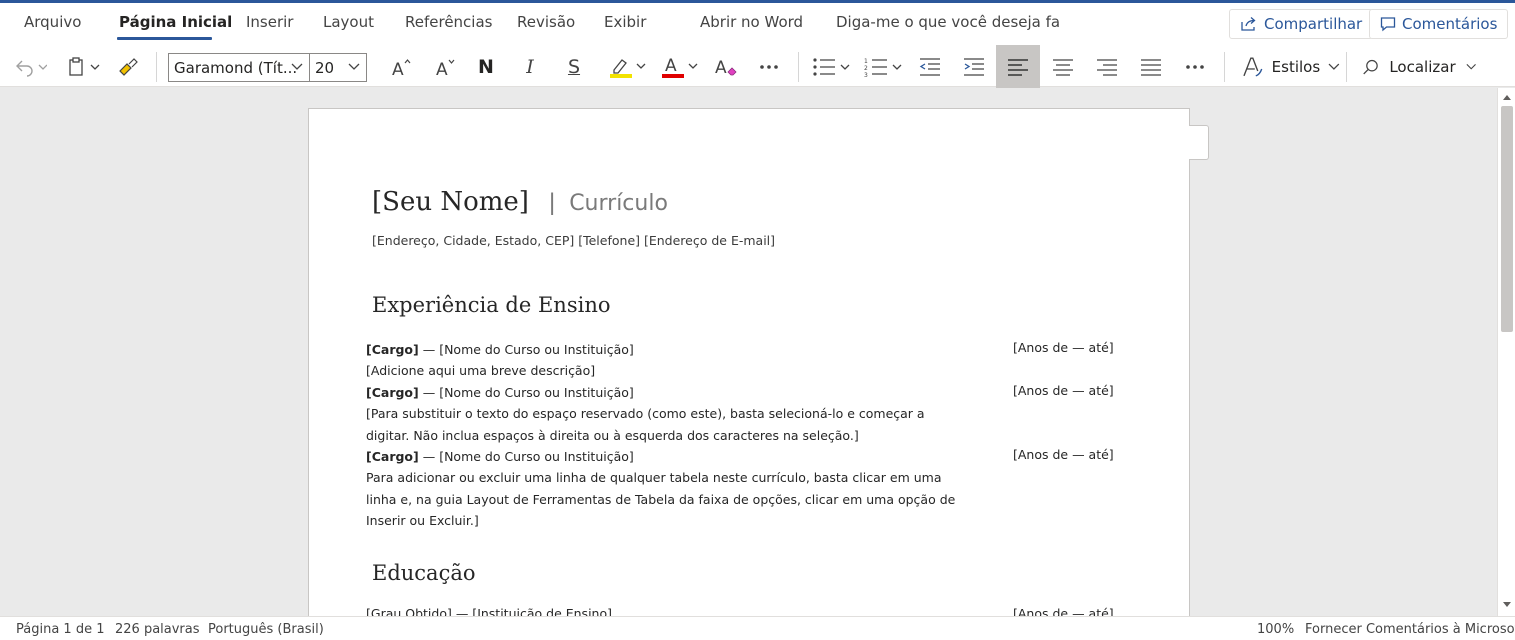  I want to click on education-entry: [Grau Obtido] — [Instituição de Ensino], so click(489, 611).